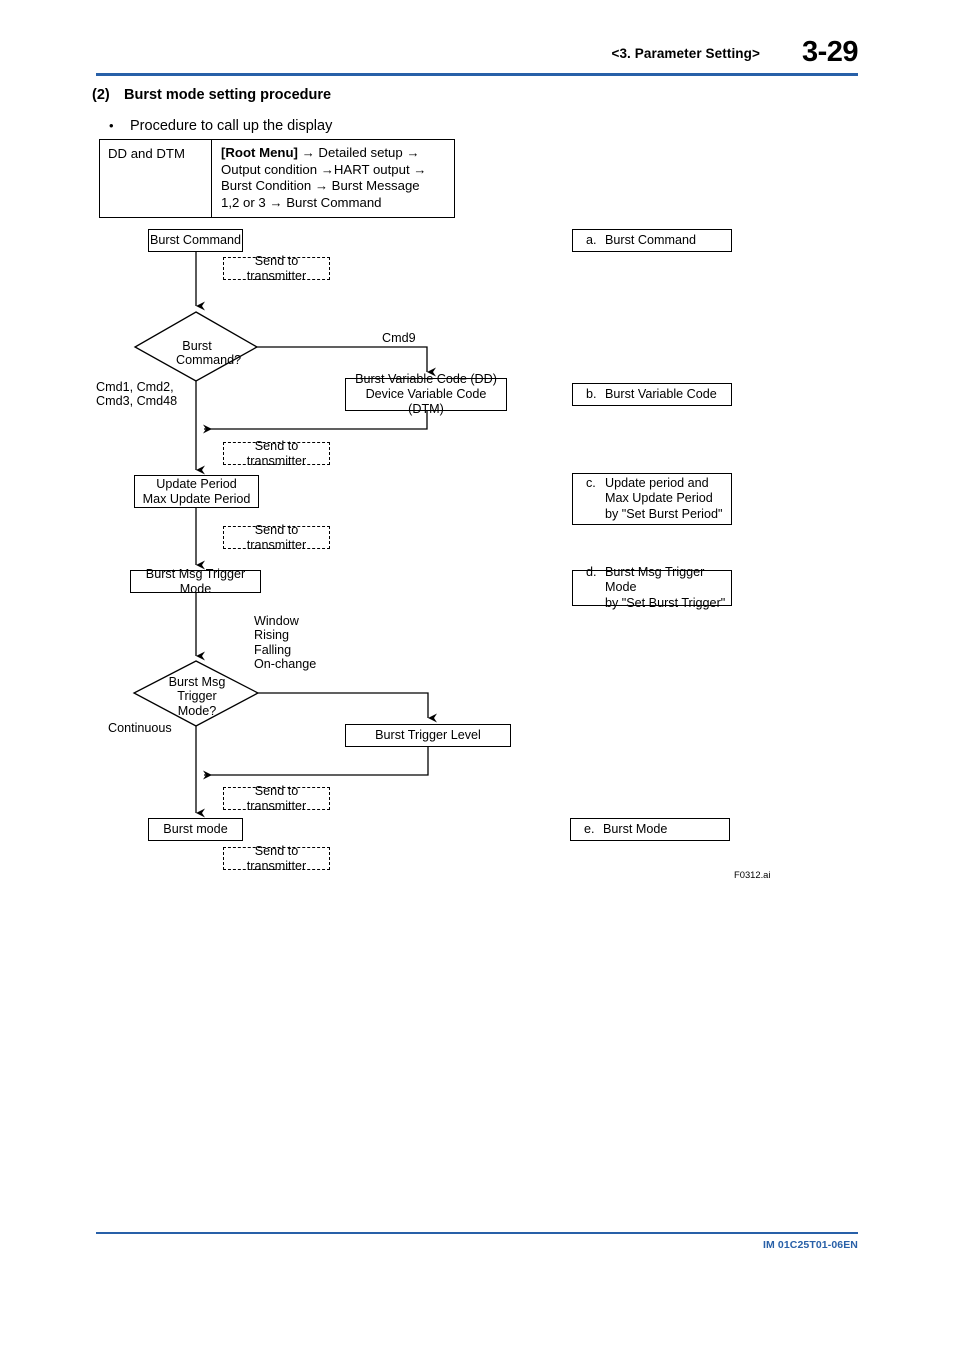  I want to click on reference-text: Burst Msg Trigger Mode, so click(655, 579).